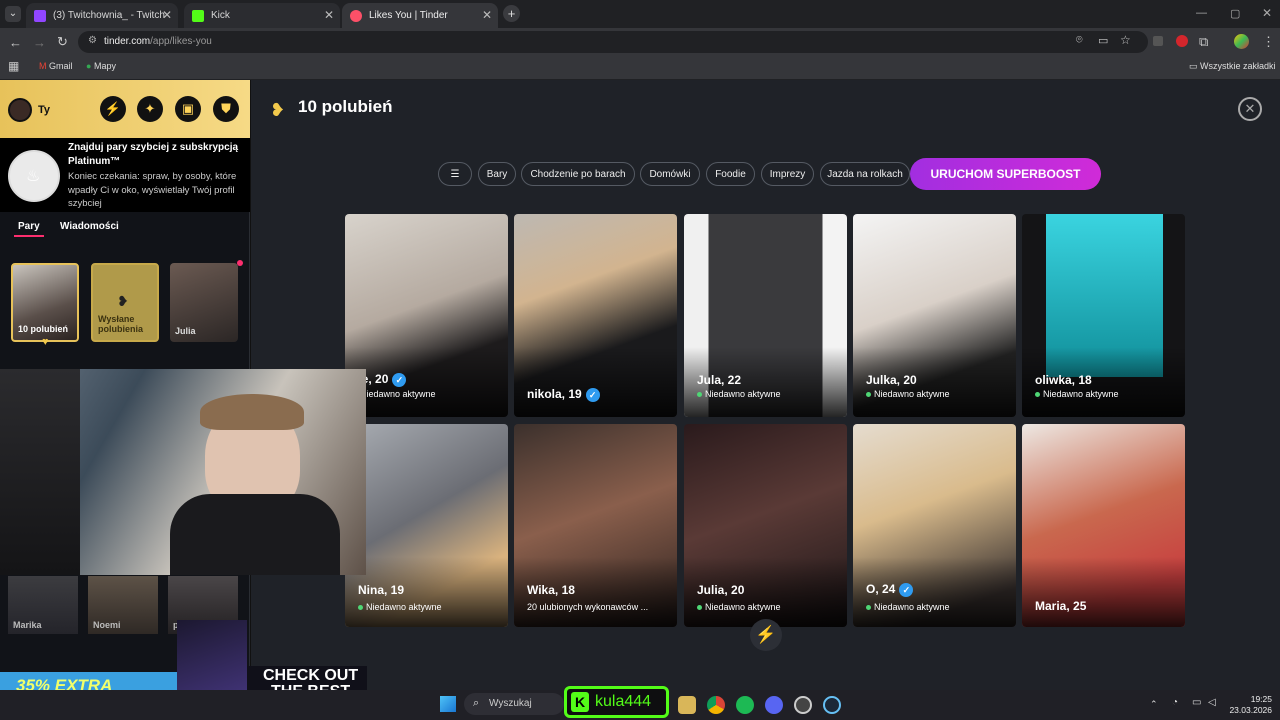 The height and width of the screenshot is (720, 1280). What do you see at coordinates (104, 66) in the screenshot?
I see `bookmark-label: Mapy` at bounding box center [104, 66].